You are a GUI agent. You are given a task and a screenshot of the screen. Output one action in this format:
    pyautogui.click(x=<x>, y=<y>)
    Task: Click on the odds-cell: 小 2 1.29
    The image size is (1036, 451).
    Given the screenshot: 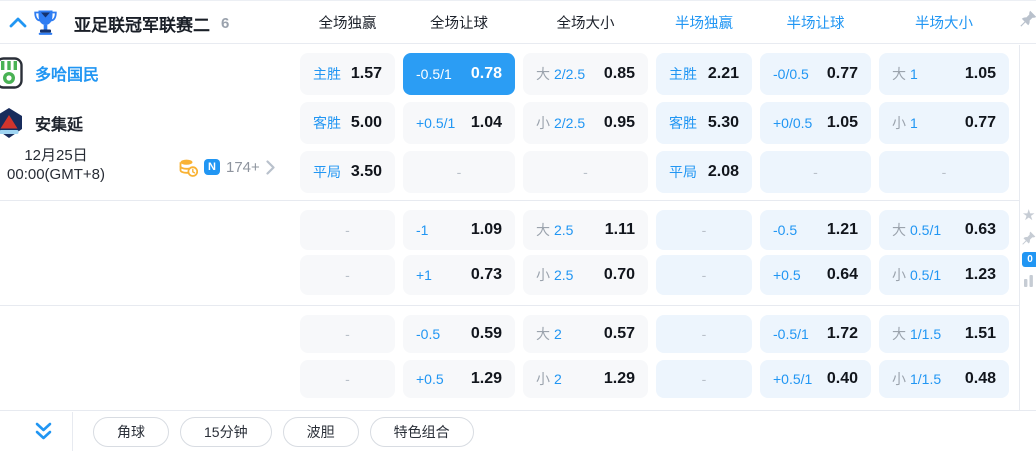 What is the action you would take?
    pyautogui.click(x=585, y=379)
    